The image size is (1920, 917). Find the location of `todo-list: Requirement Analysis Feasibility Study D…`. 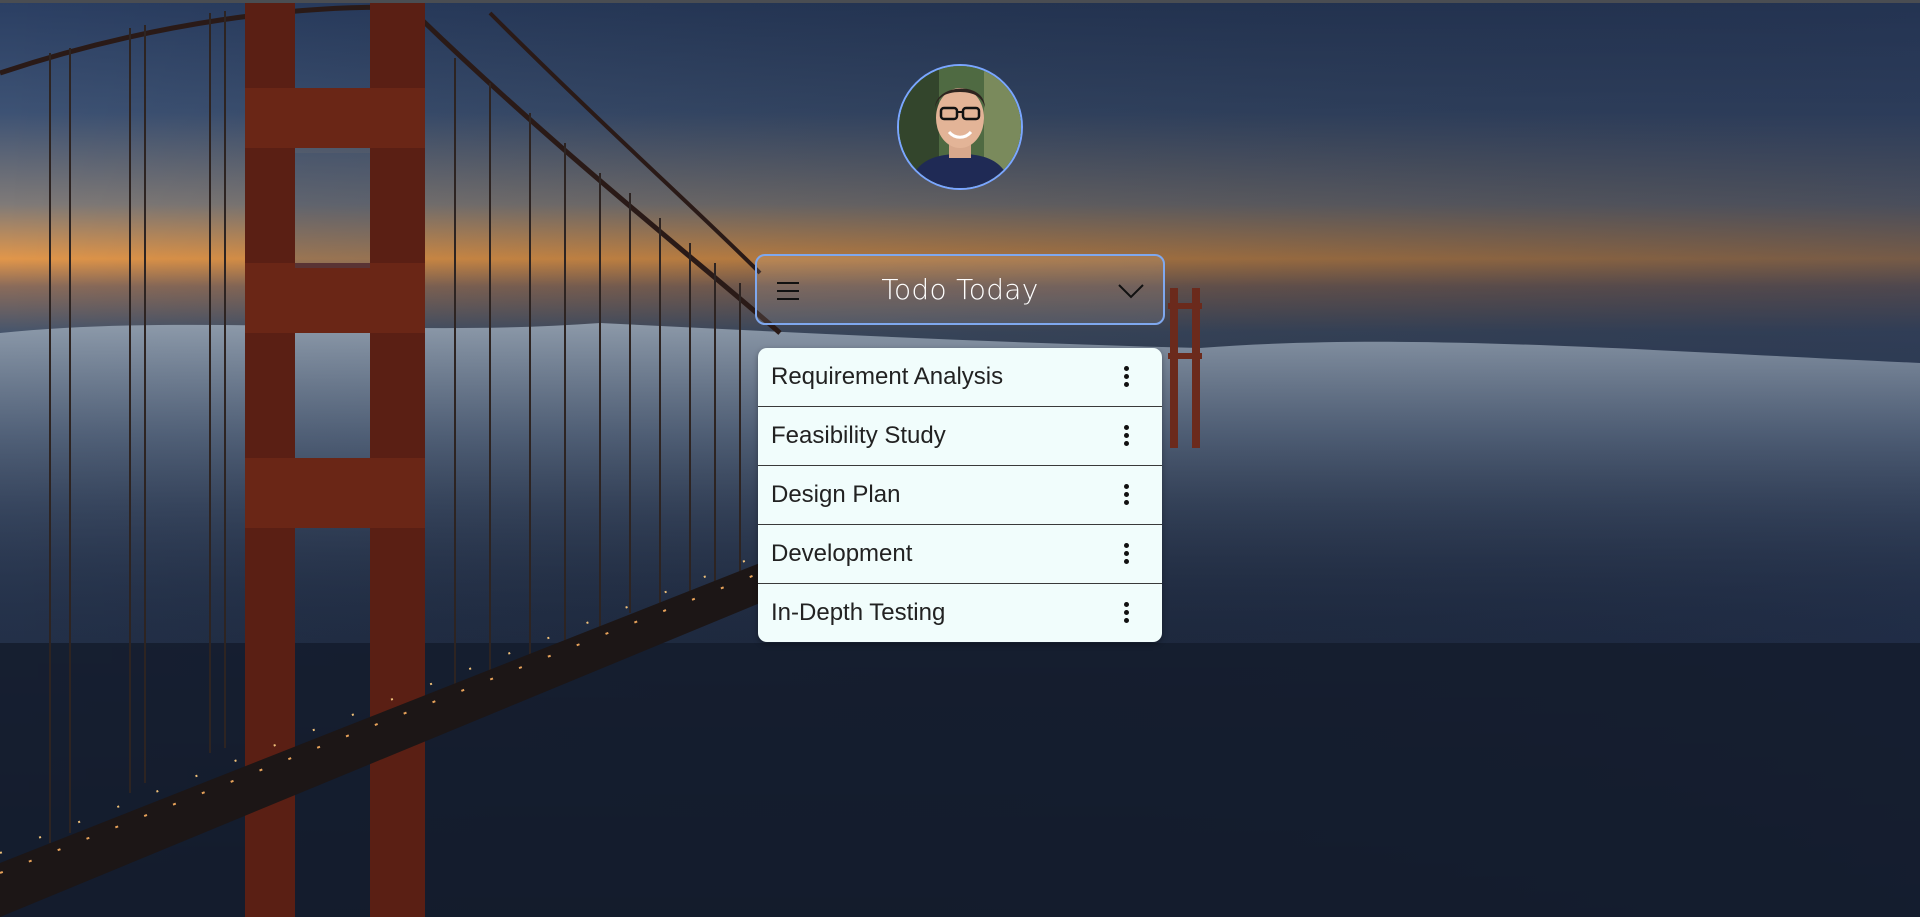

todo-list: Requirement Analysis Feasibility Study D… is located at coordinates (960, 495).